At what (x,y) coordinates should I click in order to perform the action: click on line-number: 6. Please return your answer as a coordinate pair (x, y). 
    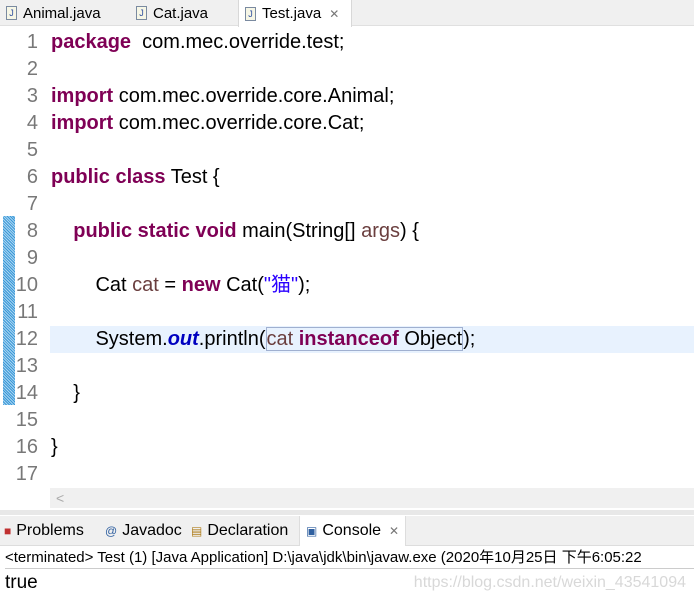
    Looking at the image, I should click on (32, 177).